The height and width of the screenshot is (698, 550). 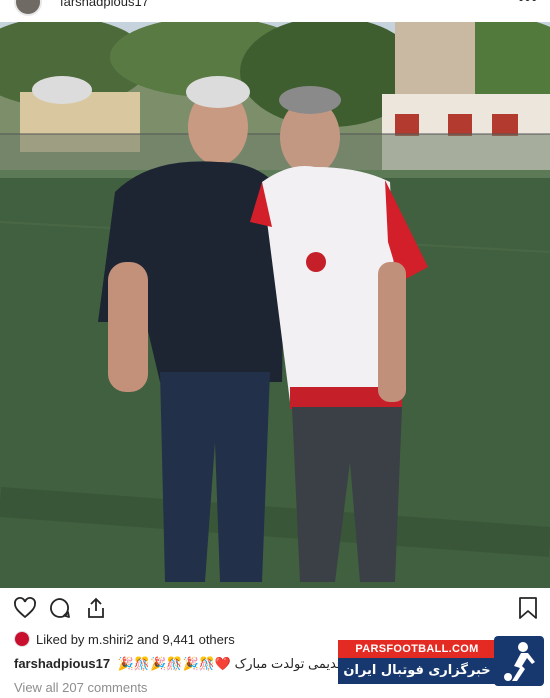 What do you see at coordinates (135, 639) in the screenshot?
I see `likes-text: Liked by m.shiri2 and 9,441 others` at bounding box center [135, 639].